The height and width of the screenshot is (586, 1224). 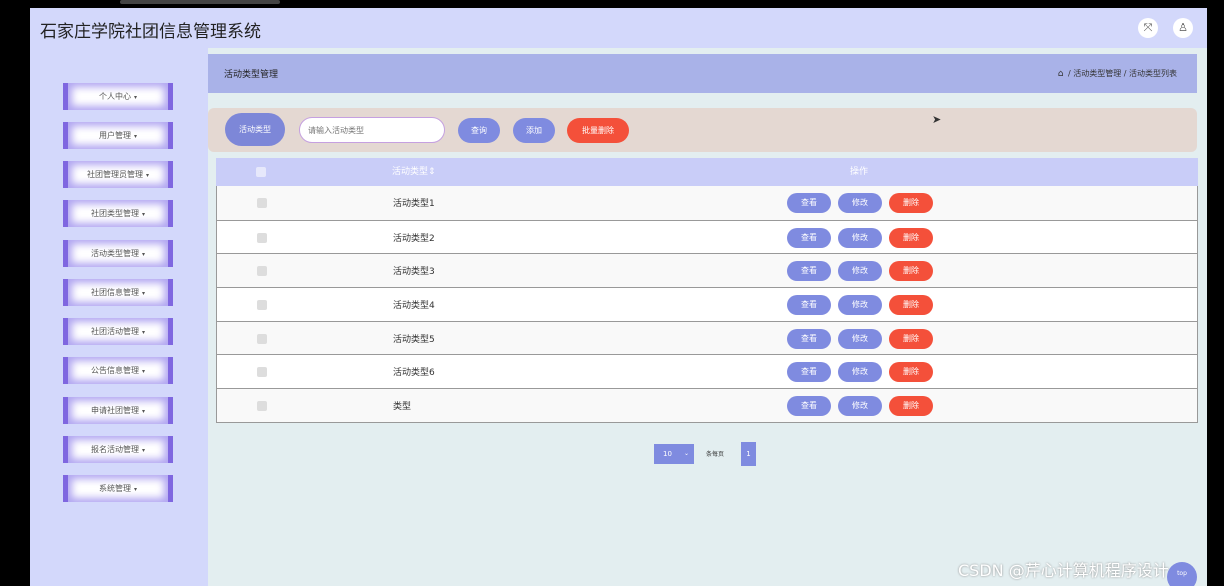 What do you see at coordinates (414, 172) in the screenshot?
I see `column-header-type: 活动类型⇕` at bounding box center [414, 172].